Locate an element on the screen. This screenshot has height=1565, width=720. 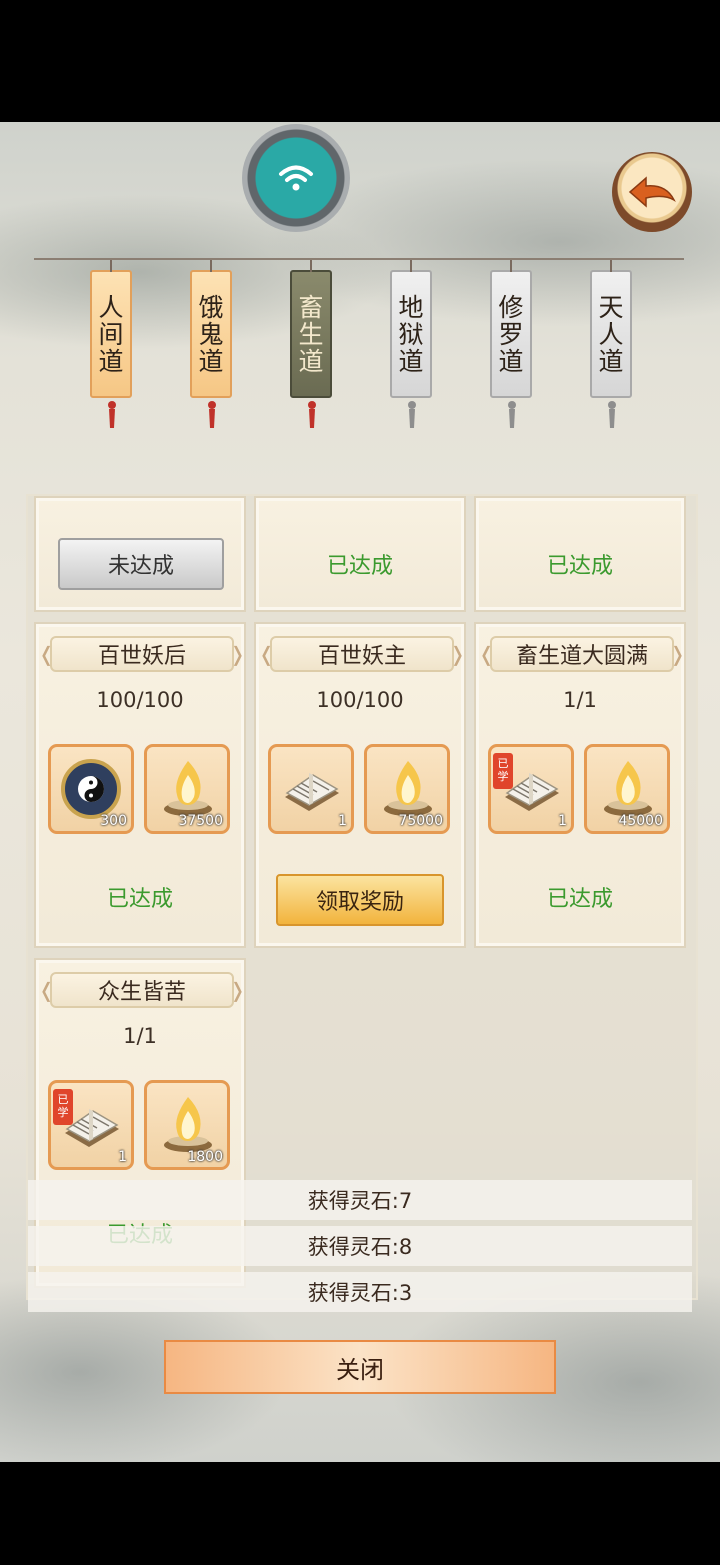
banner-rope is located at coordinates (359, 259).